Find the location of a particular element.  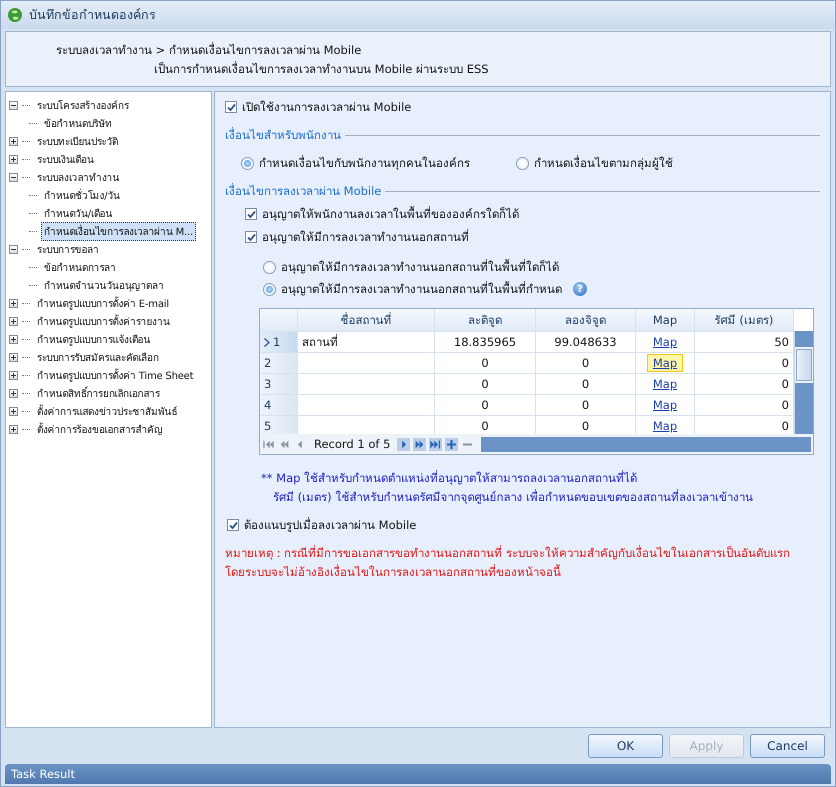

horizontal-scrollbar is located at coordinates (646, 444).